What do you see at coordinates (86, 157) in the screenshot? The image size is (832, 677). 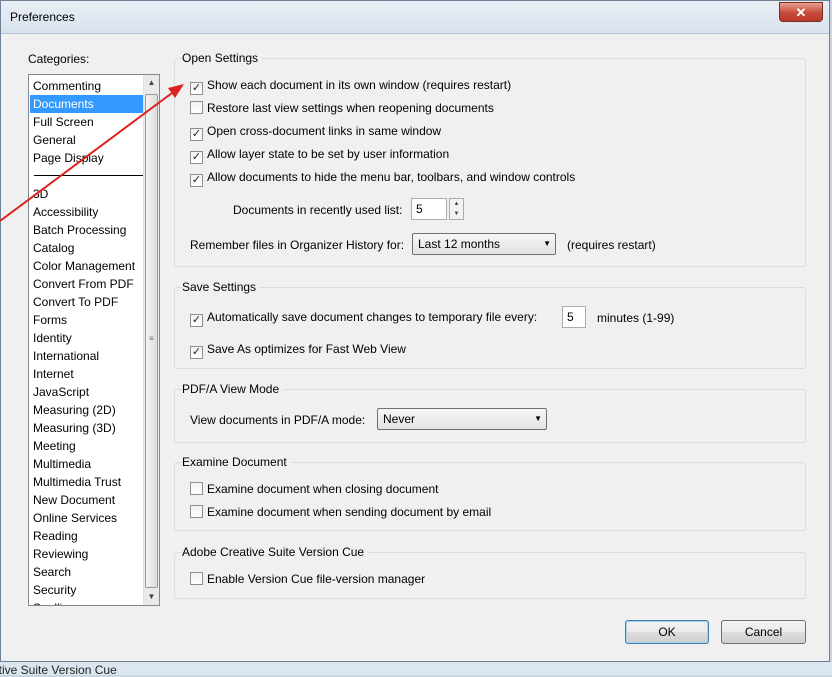 I see `annotation-arrow-line` at bounding box center [86, 157].